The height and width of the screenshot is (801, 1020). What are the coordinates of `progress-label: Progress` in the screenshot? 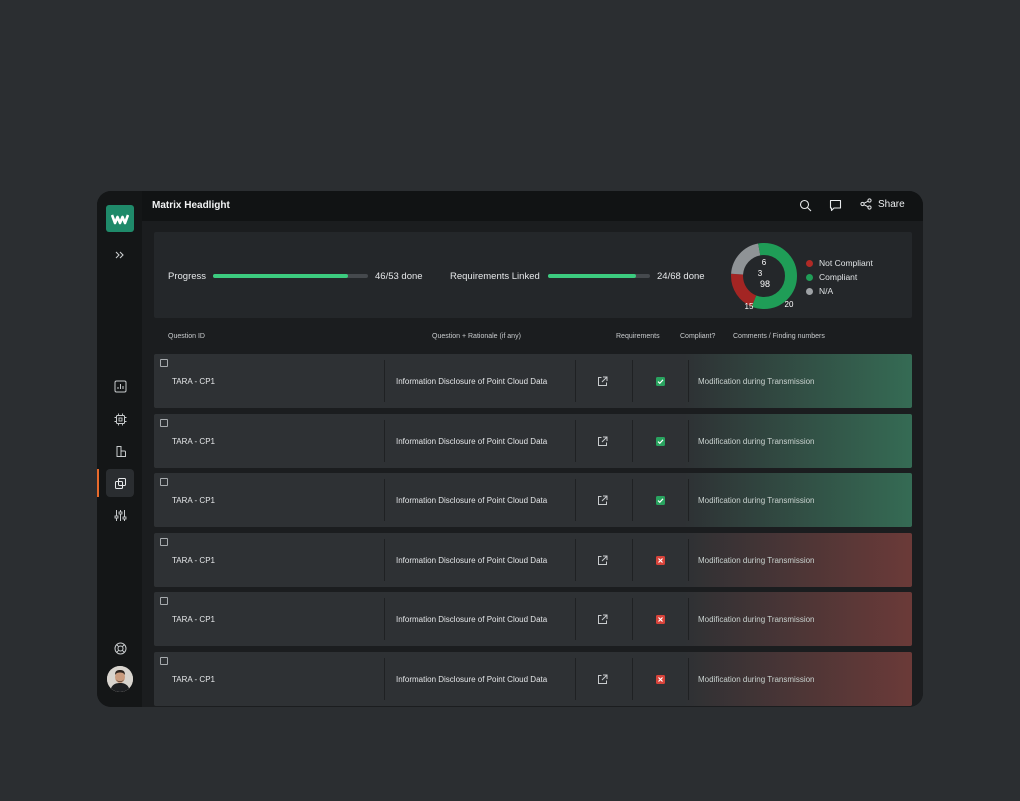 It's located at (187, 276).